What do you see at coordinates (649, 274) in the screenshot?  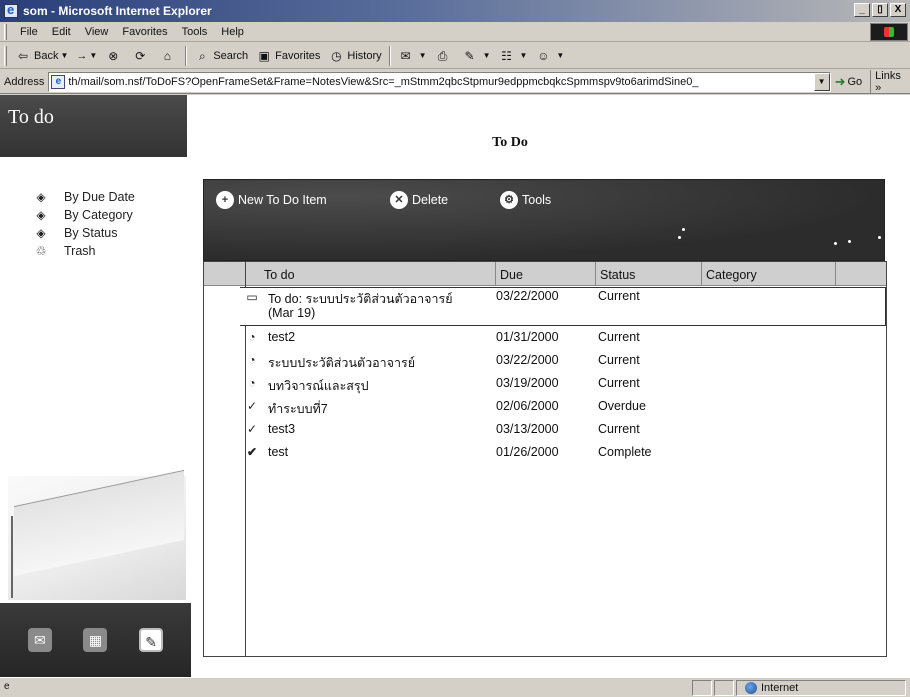 I see `column-header-status: Status` at bounding box center [649, 274].